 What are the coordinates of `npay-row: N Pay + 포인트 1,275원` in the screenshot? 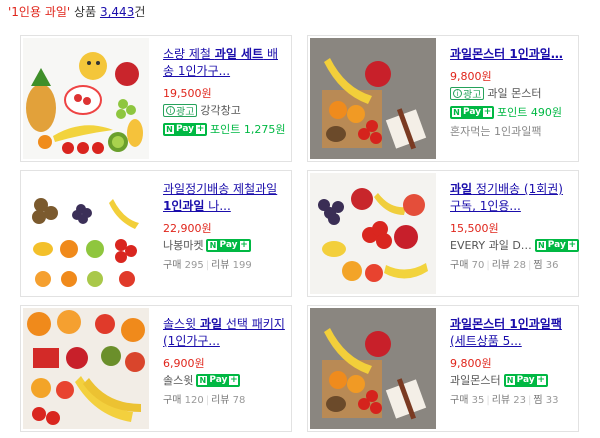 It's located at (225, 129).